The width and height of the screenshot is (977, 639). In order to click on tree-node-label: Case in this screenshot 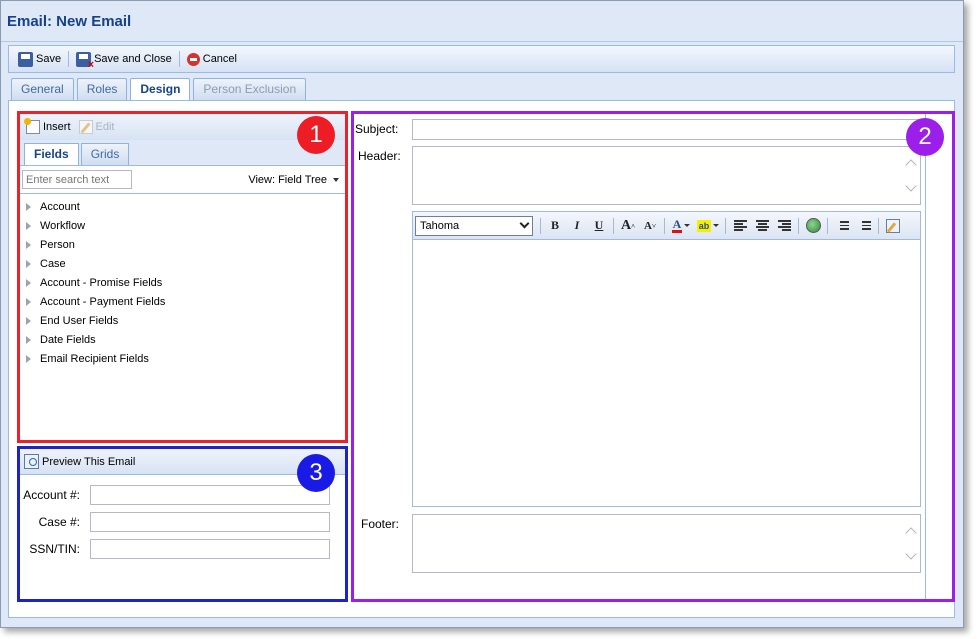, I will do `click(53, 263)`.